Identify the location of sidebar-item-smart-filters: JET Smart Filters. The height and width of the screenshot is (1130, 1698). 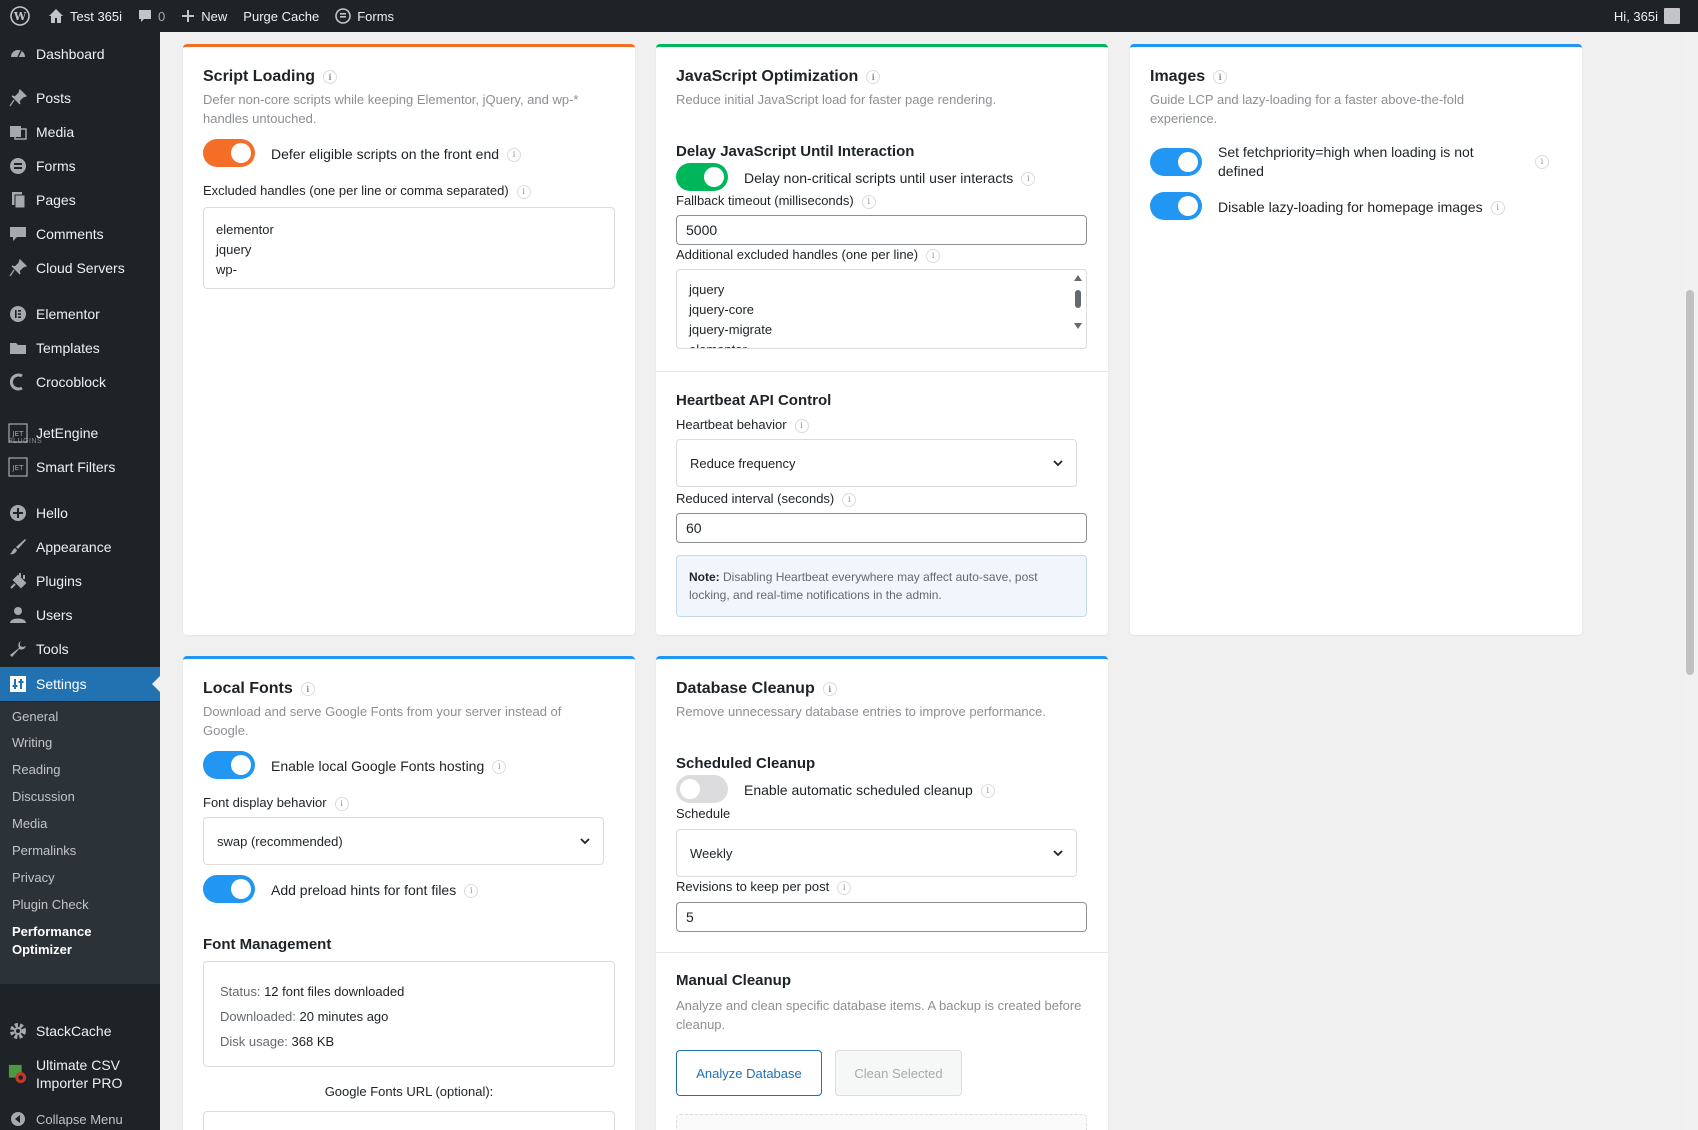
(80, 467).